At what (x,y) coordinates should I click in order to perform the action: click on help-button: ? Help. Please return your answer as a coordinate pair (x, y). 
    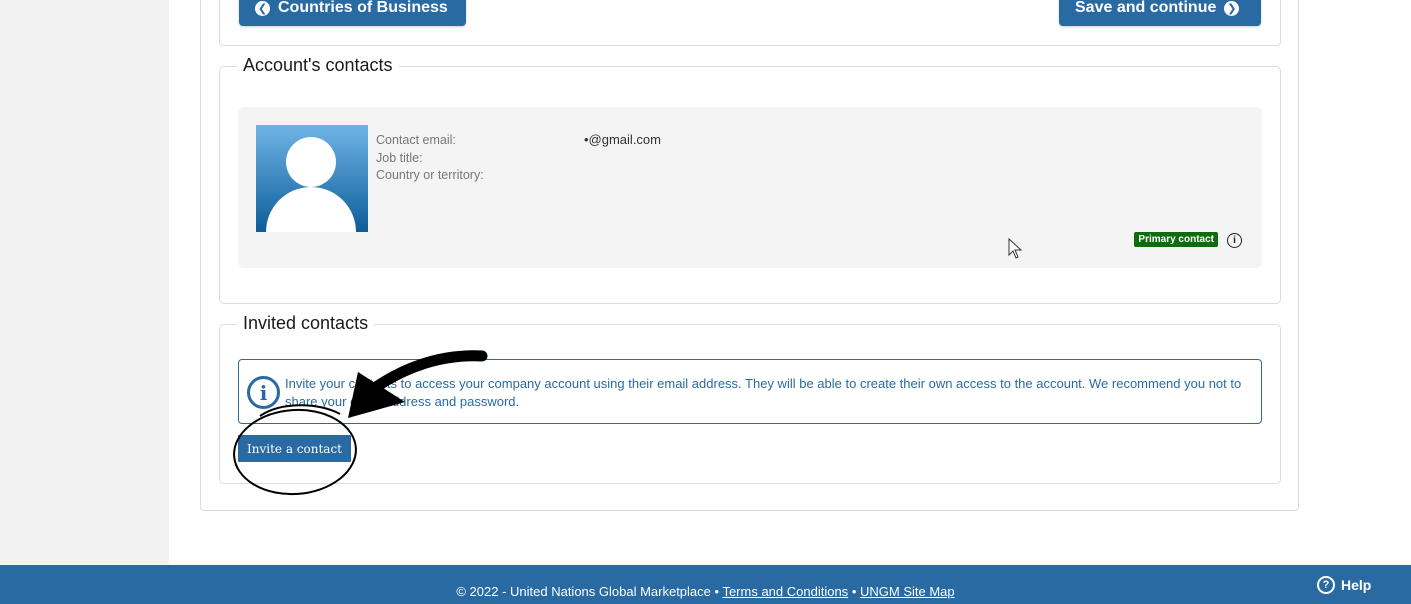
    Looking at the image, I should click on (1344, 584).